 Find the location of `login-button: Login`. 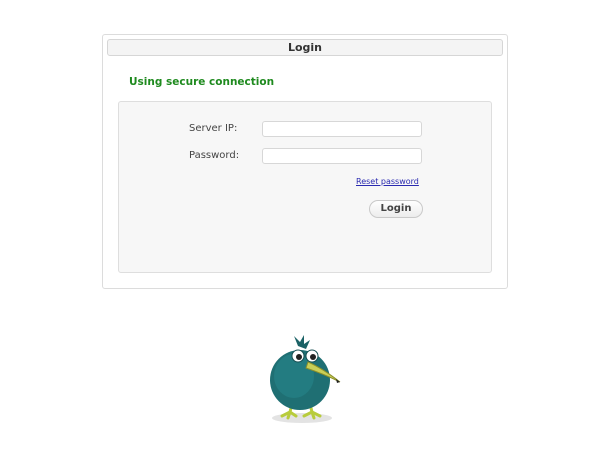

login-button: Login is located at coordinates (396, 209).